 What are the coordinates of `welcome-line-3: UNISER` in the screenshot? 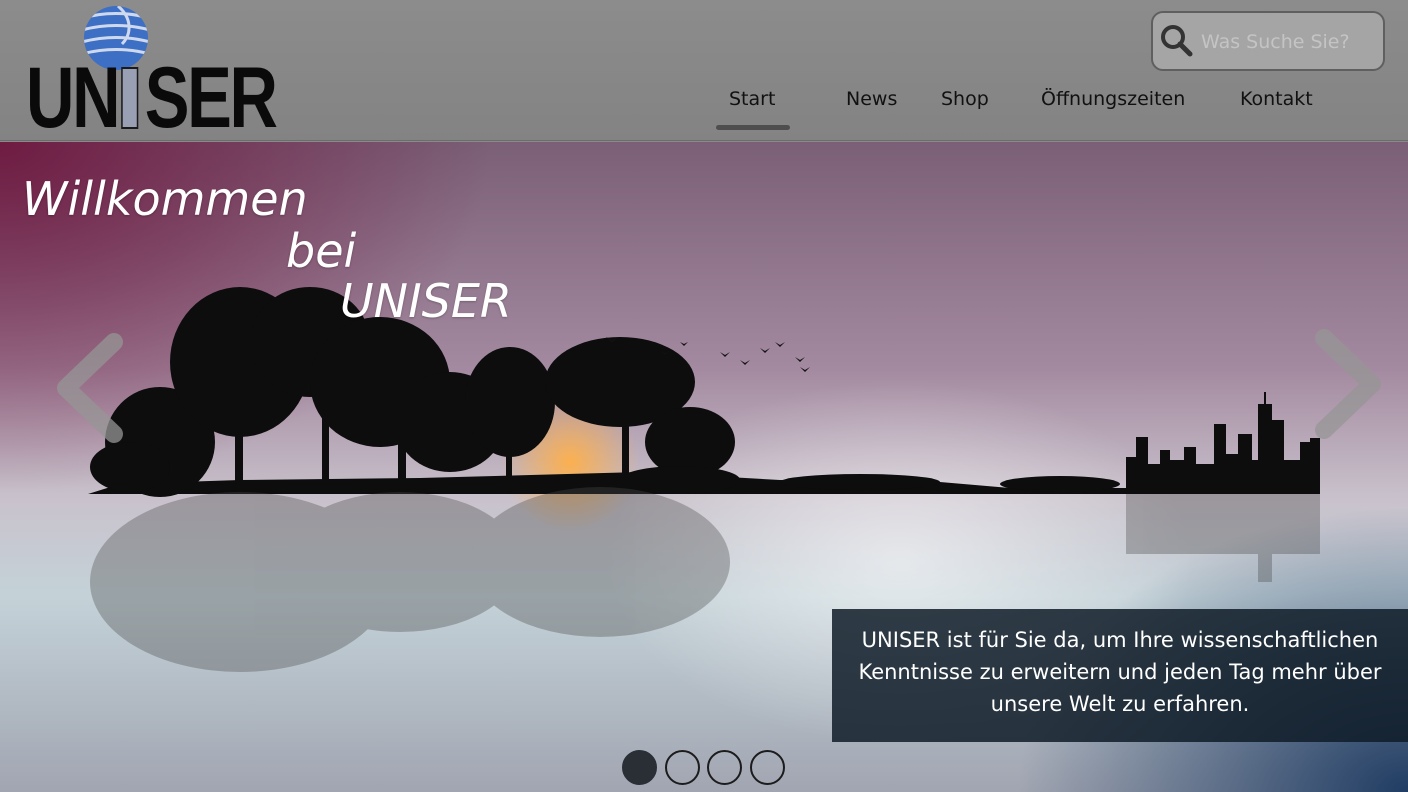 It's located at (426, 301).